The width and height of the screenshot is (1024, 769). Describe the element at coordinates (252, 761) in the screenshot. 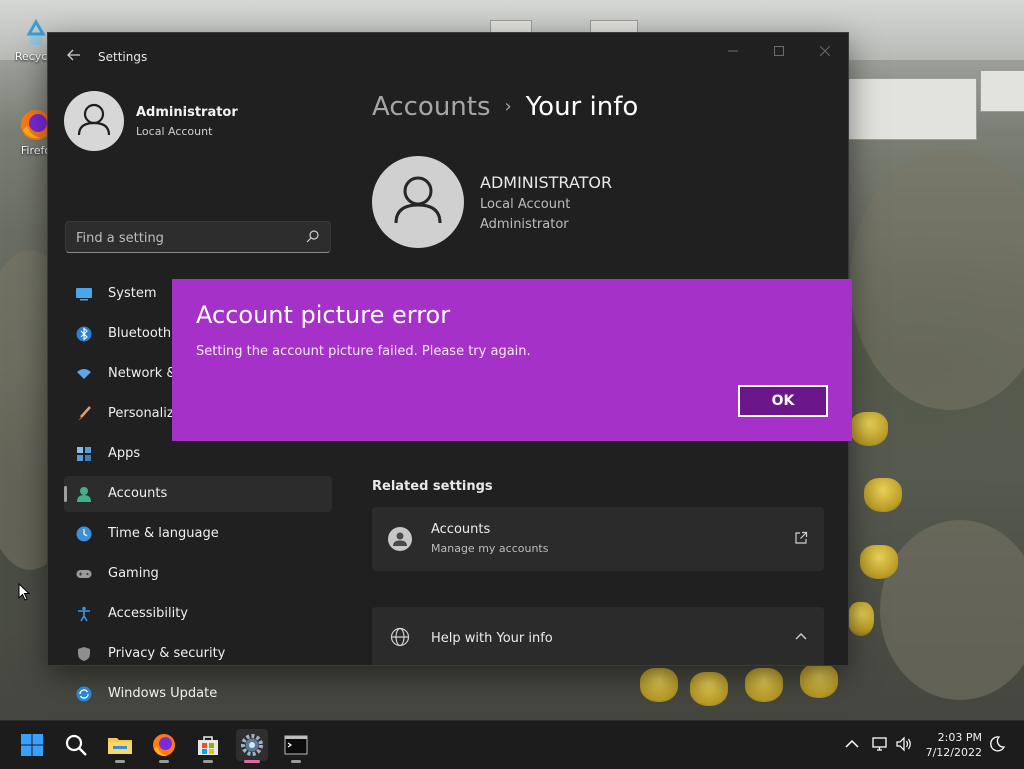

I see `active-indicator` at that location.